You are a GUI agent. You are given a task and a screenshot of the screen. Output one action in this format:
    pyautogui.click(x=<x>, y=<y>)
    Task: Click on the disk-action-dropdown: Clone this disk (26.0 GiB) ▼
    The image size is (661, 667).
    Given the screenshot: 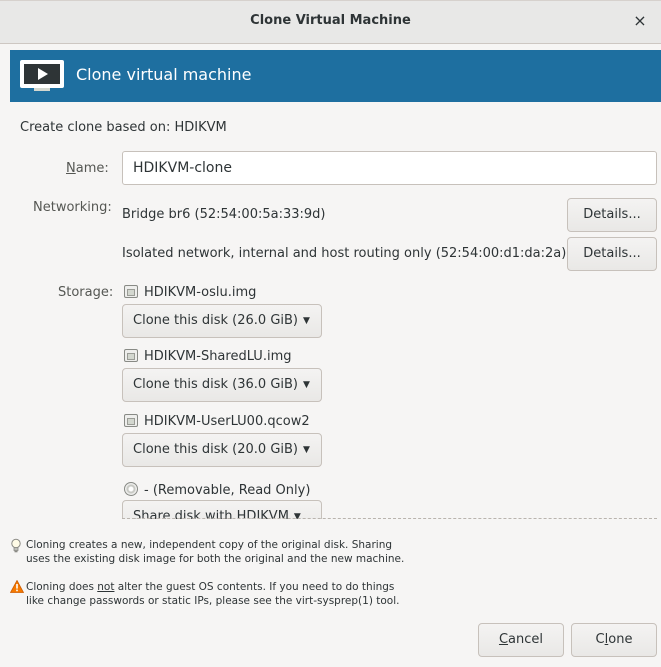 What is the action you would take?
    pyautogui.click(x=222, y=321)
    